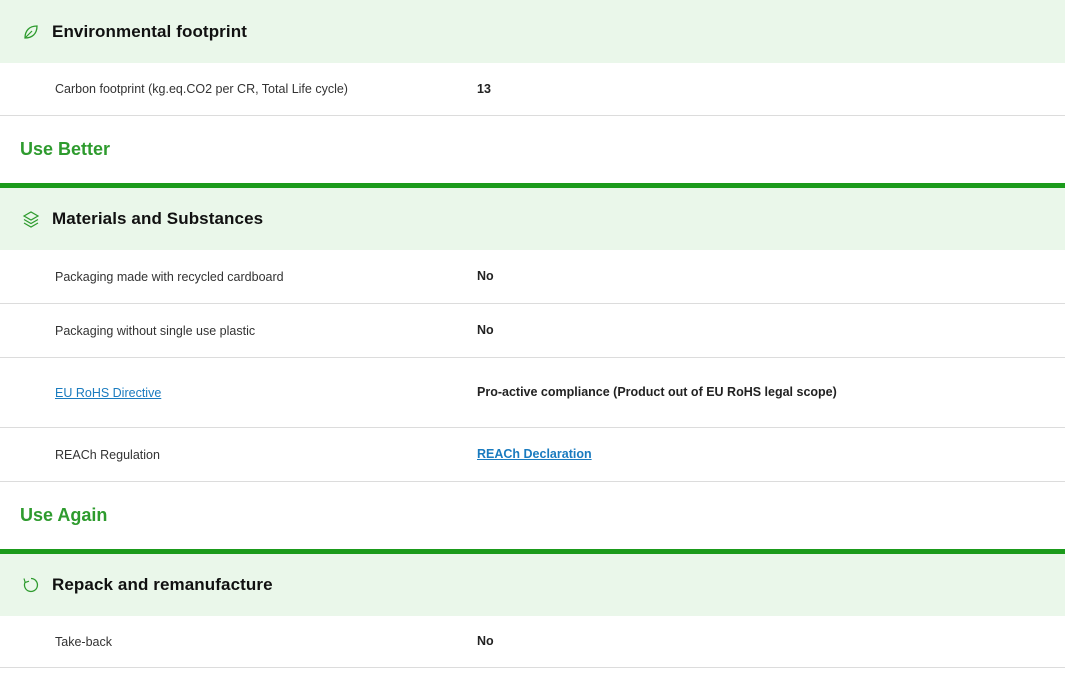 This screenshot has height=678, width=1065. I want to click on take-back-label: Take-back, so click(83, 641).